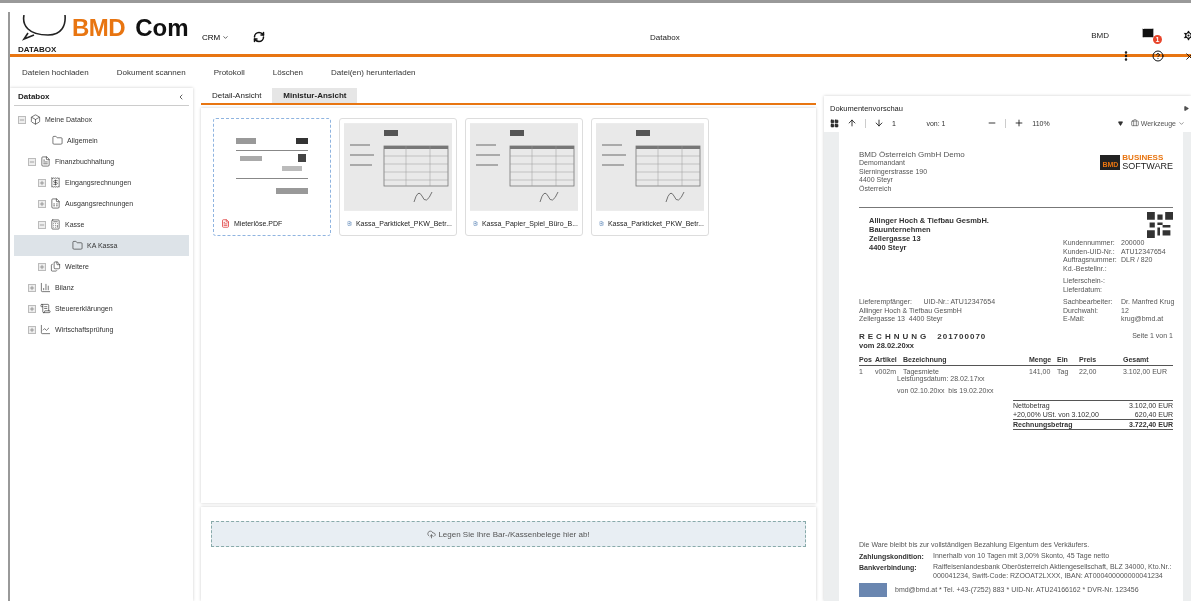 The image size is (1191, 601). Describe the element at coordinates (55, 72) in the screenshot. I see `toolbar-action: Dateien hochladen` at that location.